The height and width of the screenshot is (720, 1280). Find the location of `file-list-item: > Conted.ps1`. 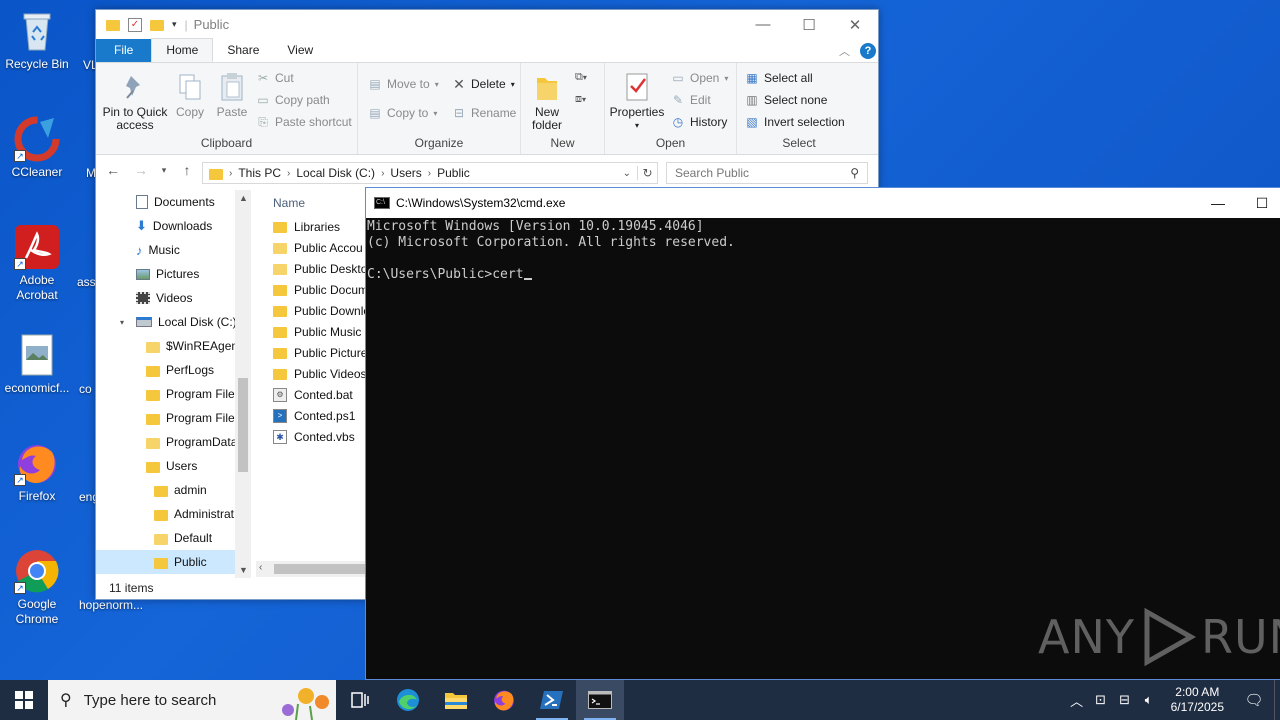

file-list-item: > Conted.ps1 is located at coordinates (321, 415).